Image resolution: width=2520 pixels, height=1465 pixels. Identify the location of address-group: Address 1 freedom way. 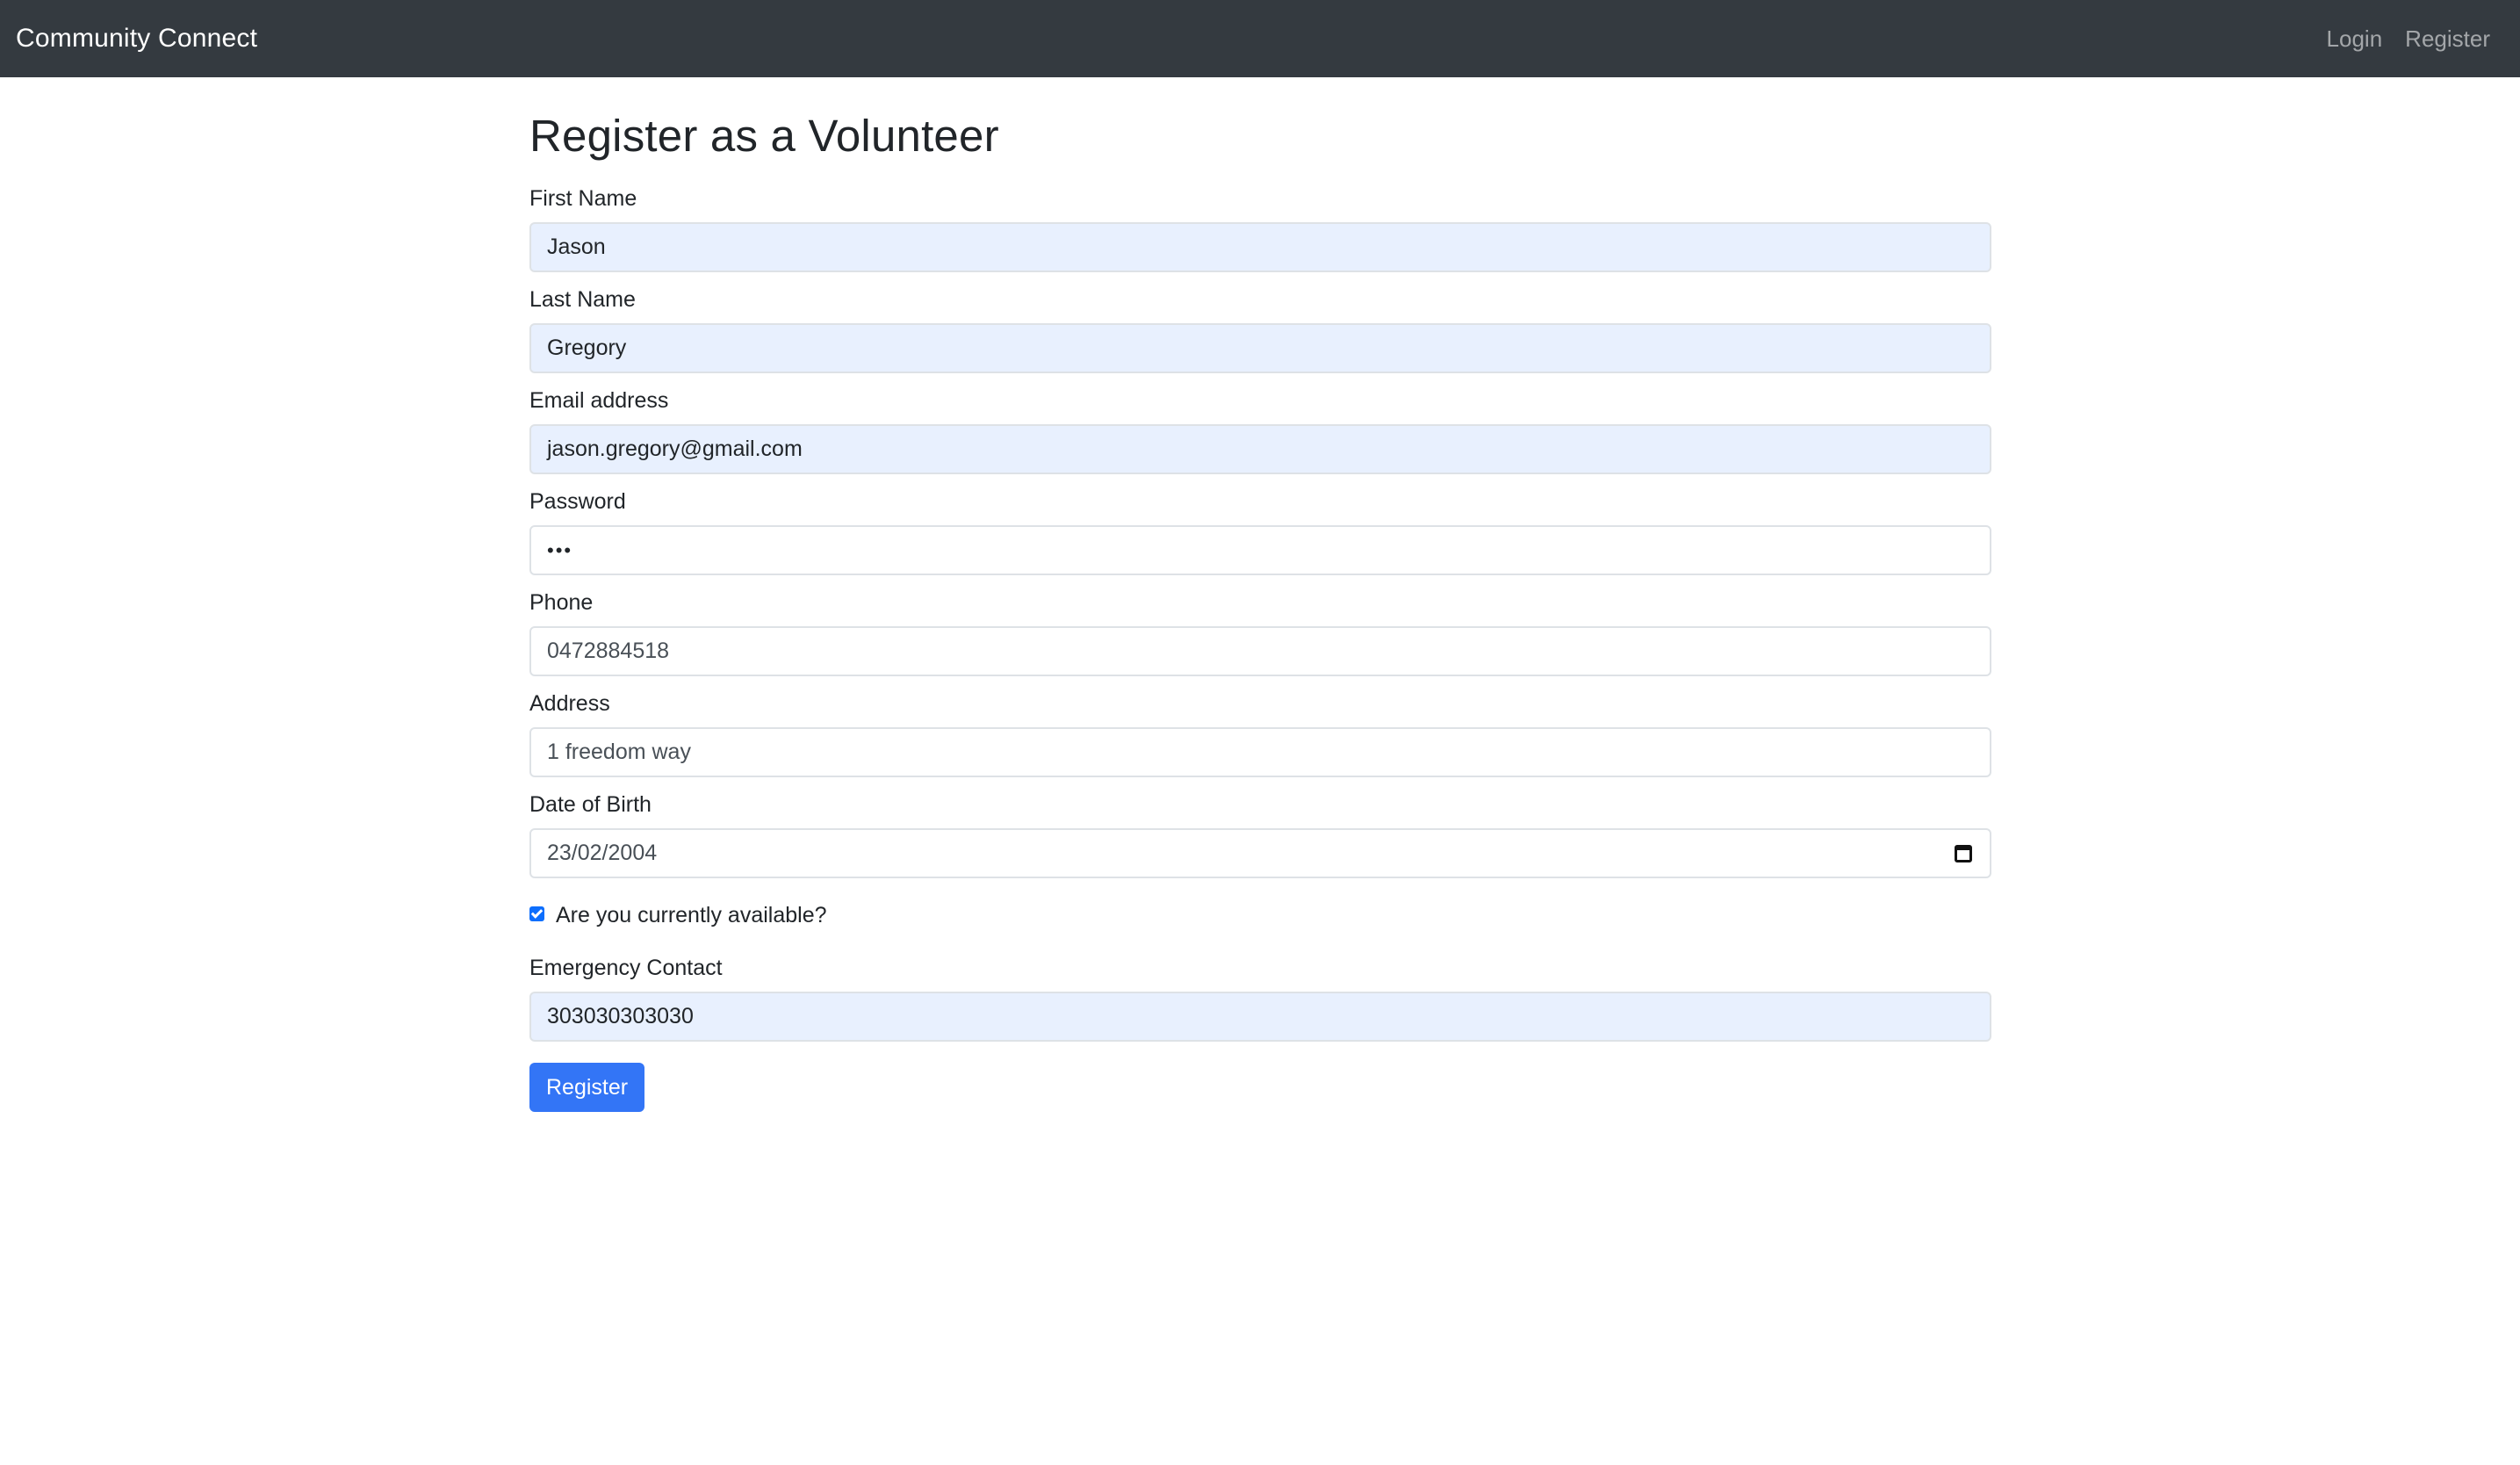
(1260, 734).